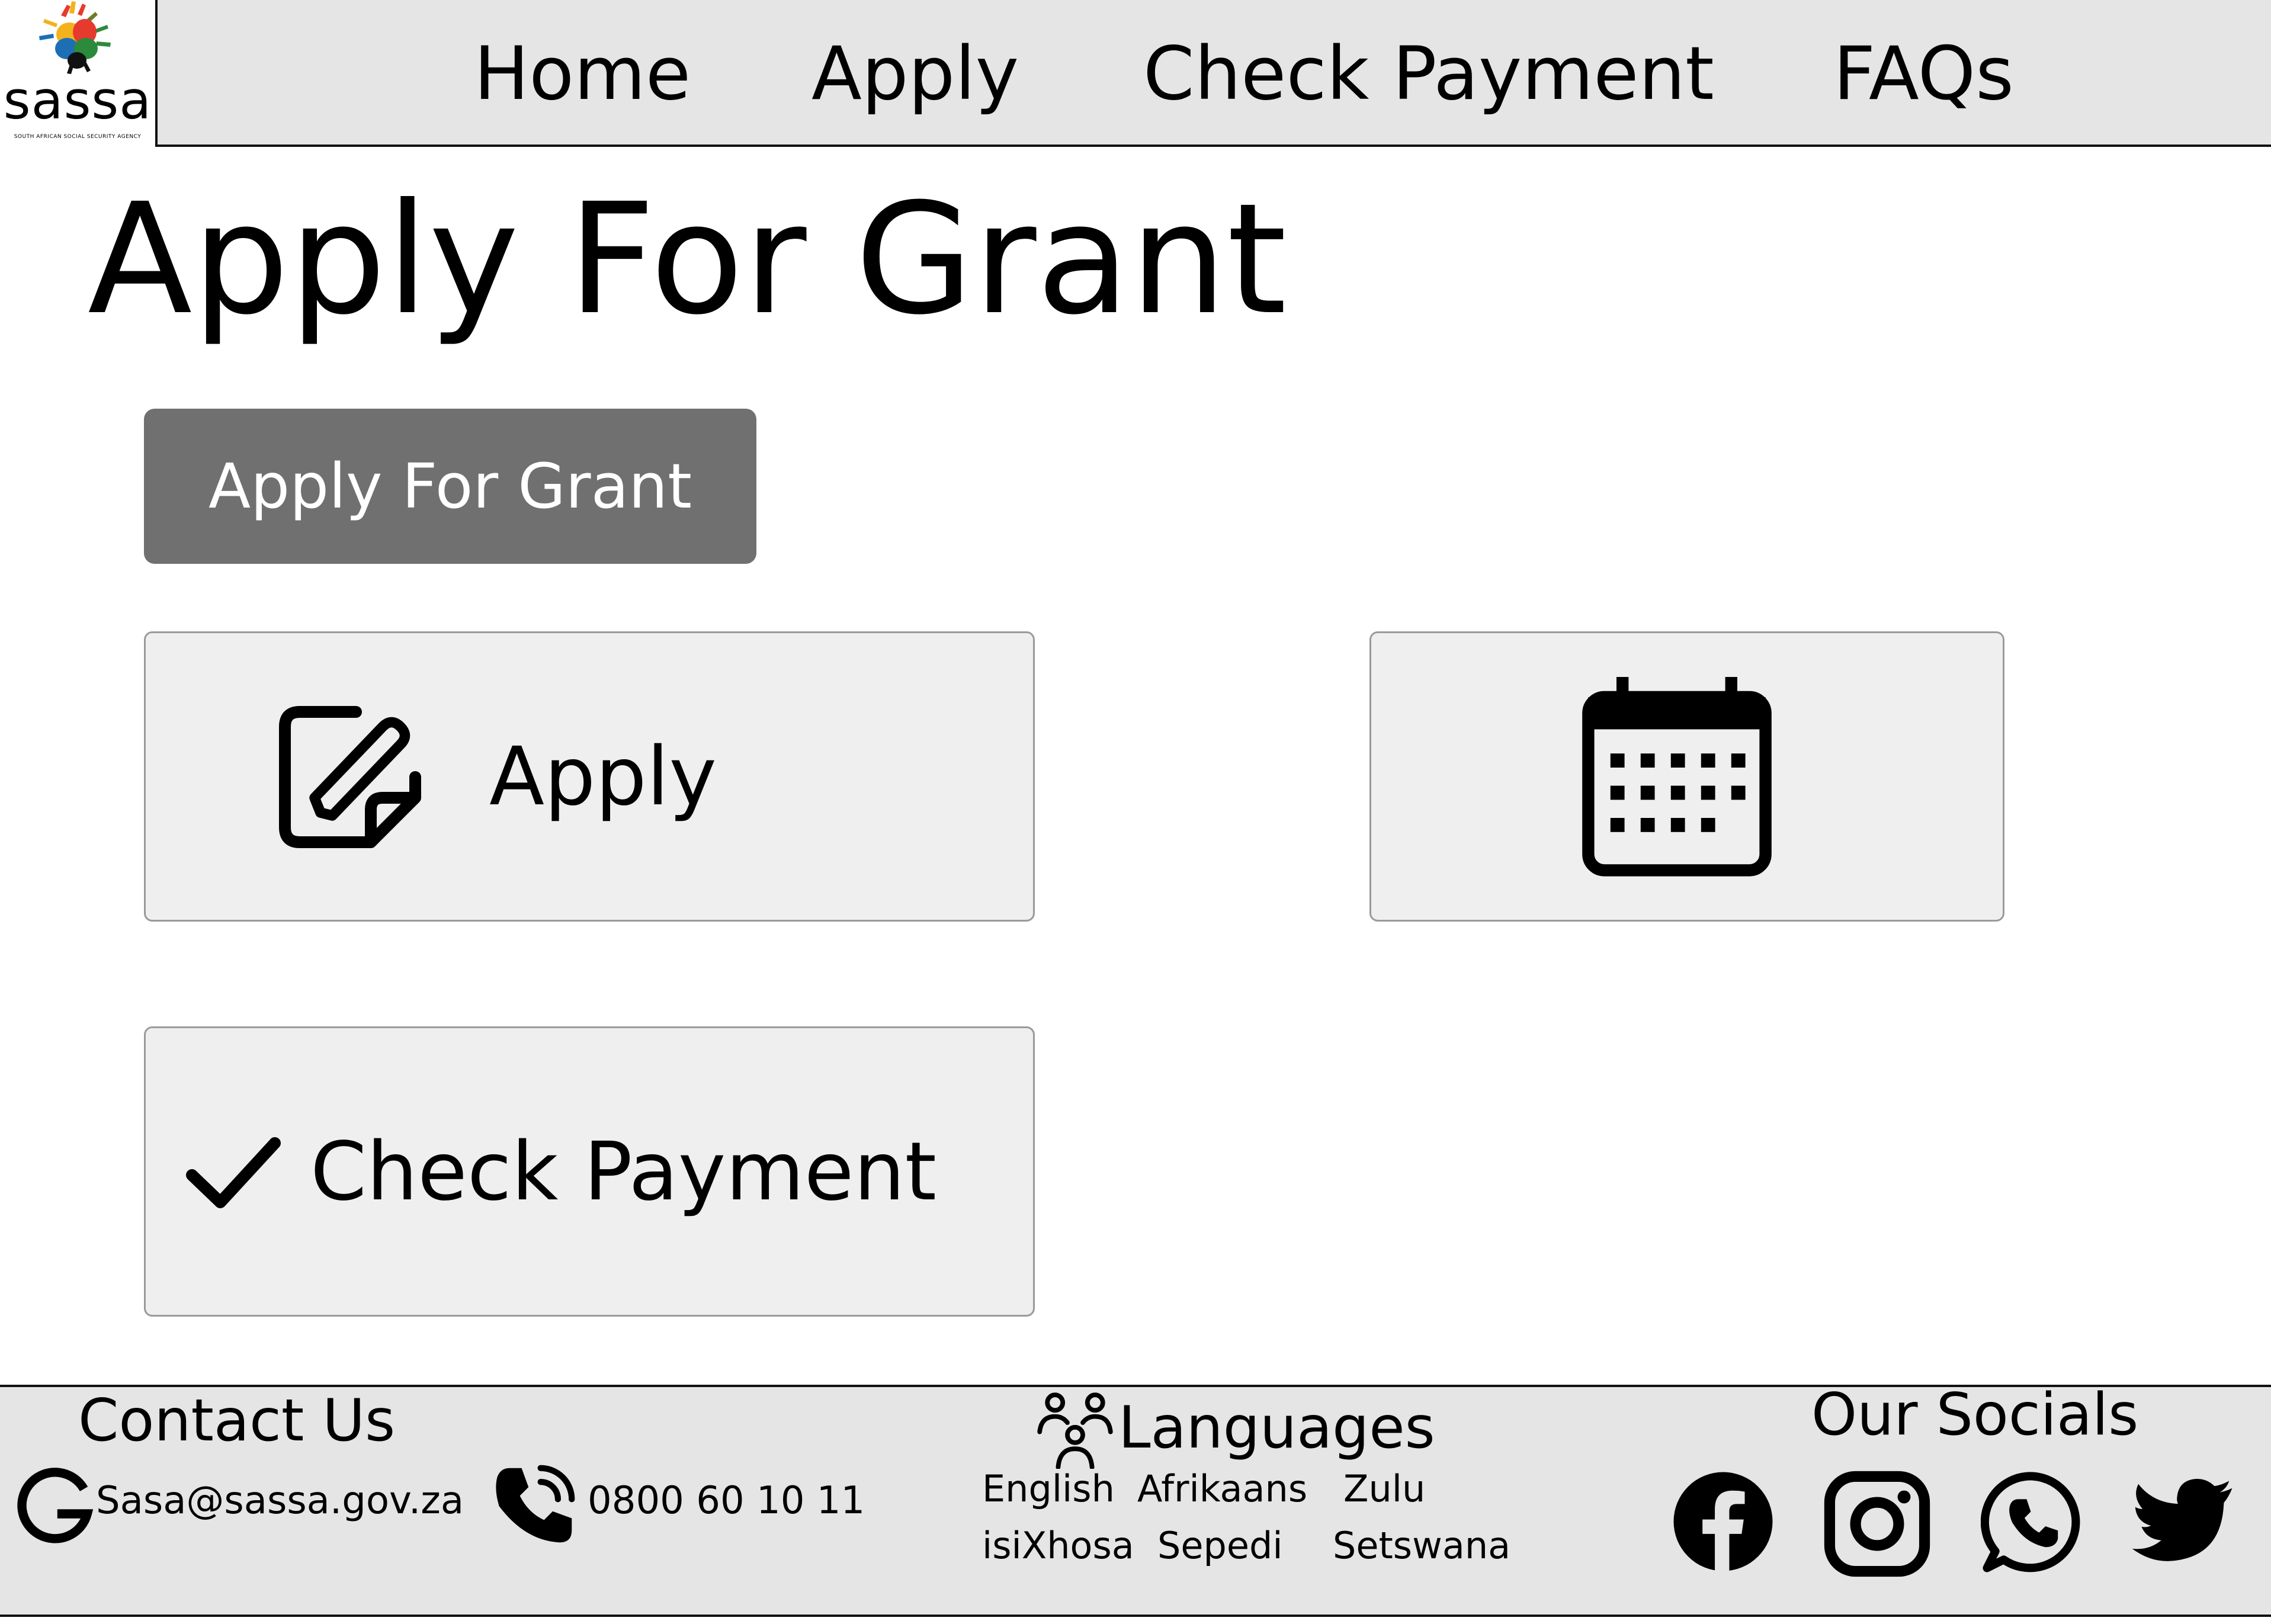 The image size is (2271, 1624). I want to click on contact-email: Sasa@sassa.gov.za, so click(280, 1500).